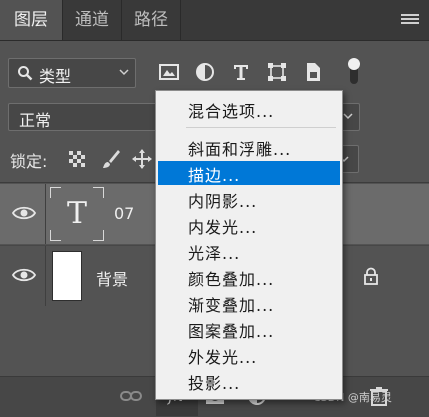 The image size is (429, 417). I want to click on tab-paths: 路径, so click(151, 20).